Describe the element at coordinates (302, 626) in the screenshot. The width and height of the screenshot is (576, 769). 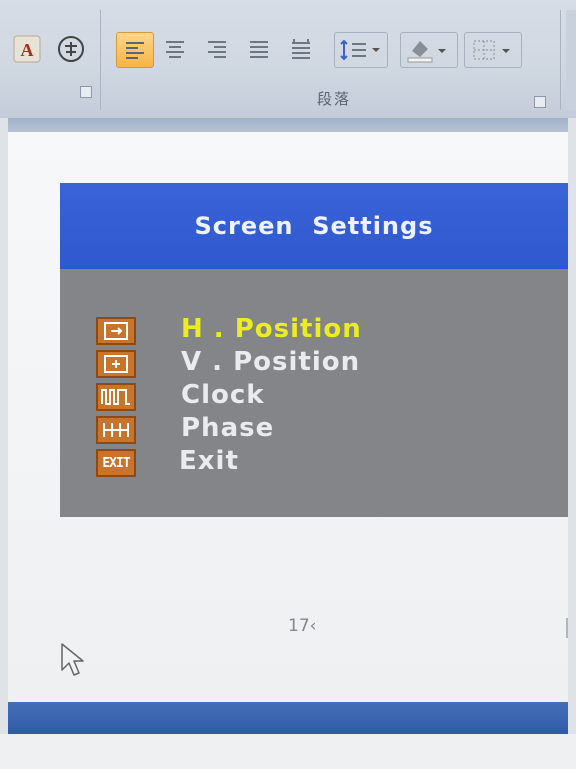
I see `page-number: 17‹` at that location.